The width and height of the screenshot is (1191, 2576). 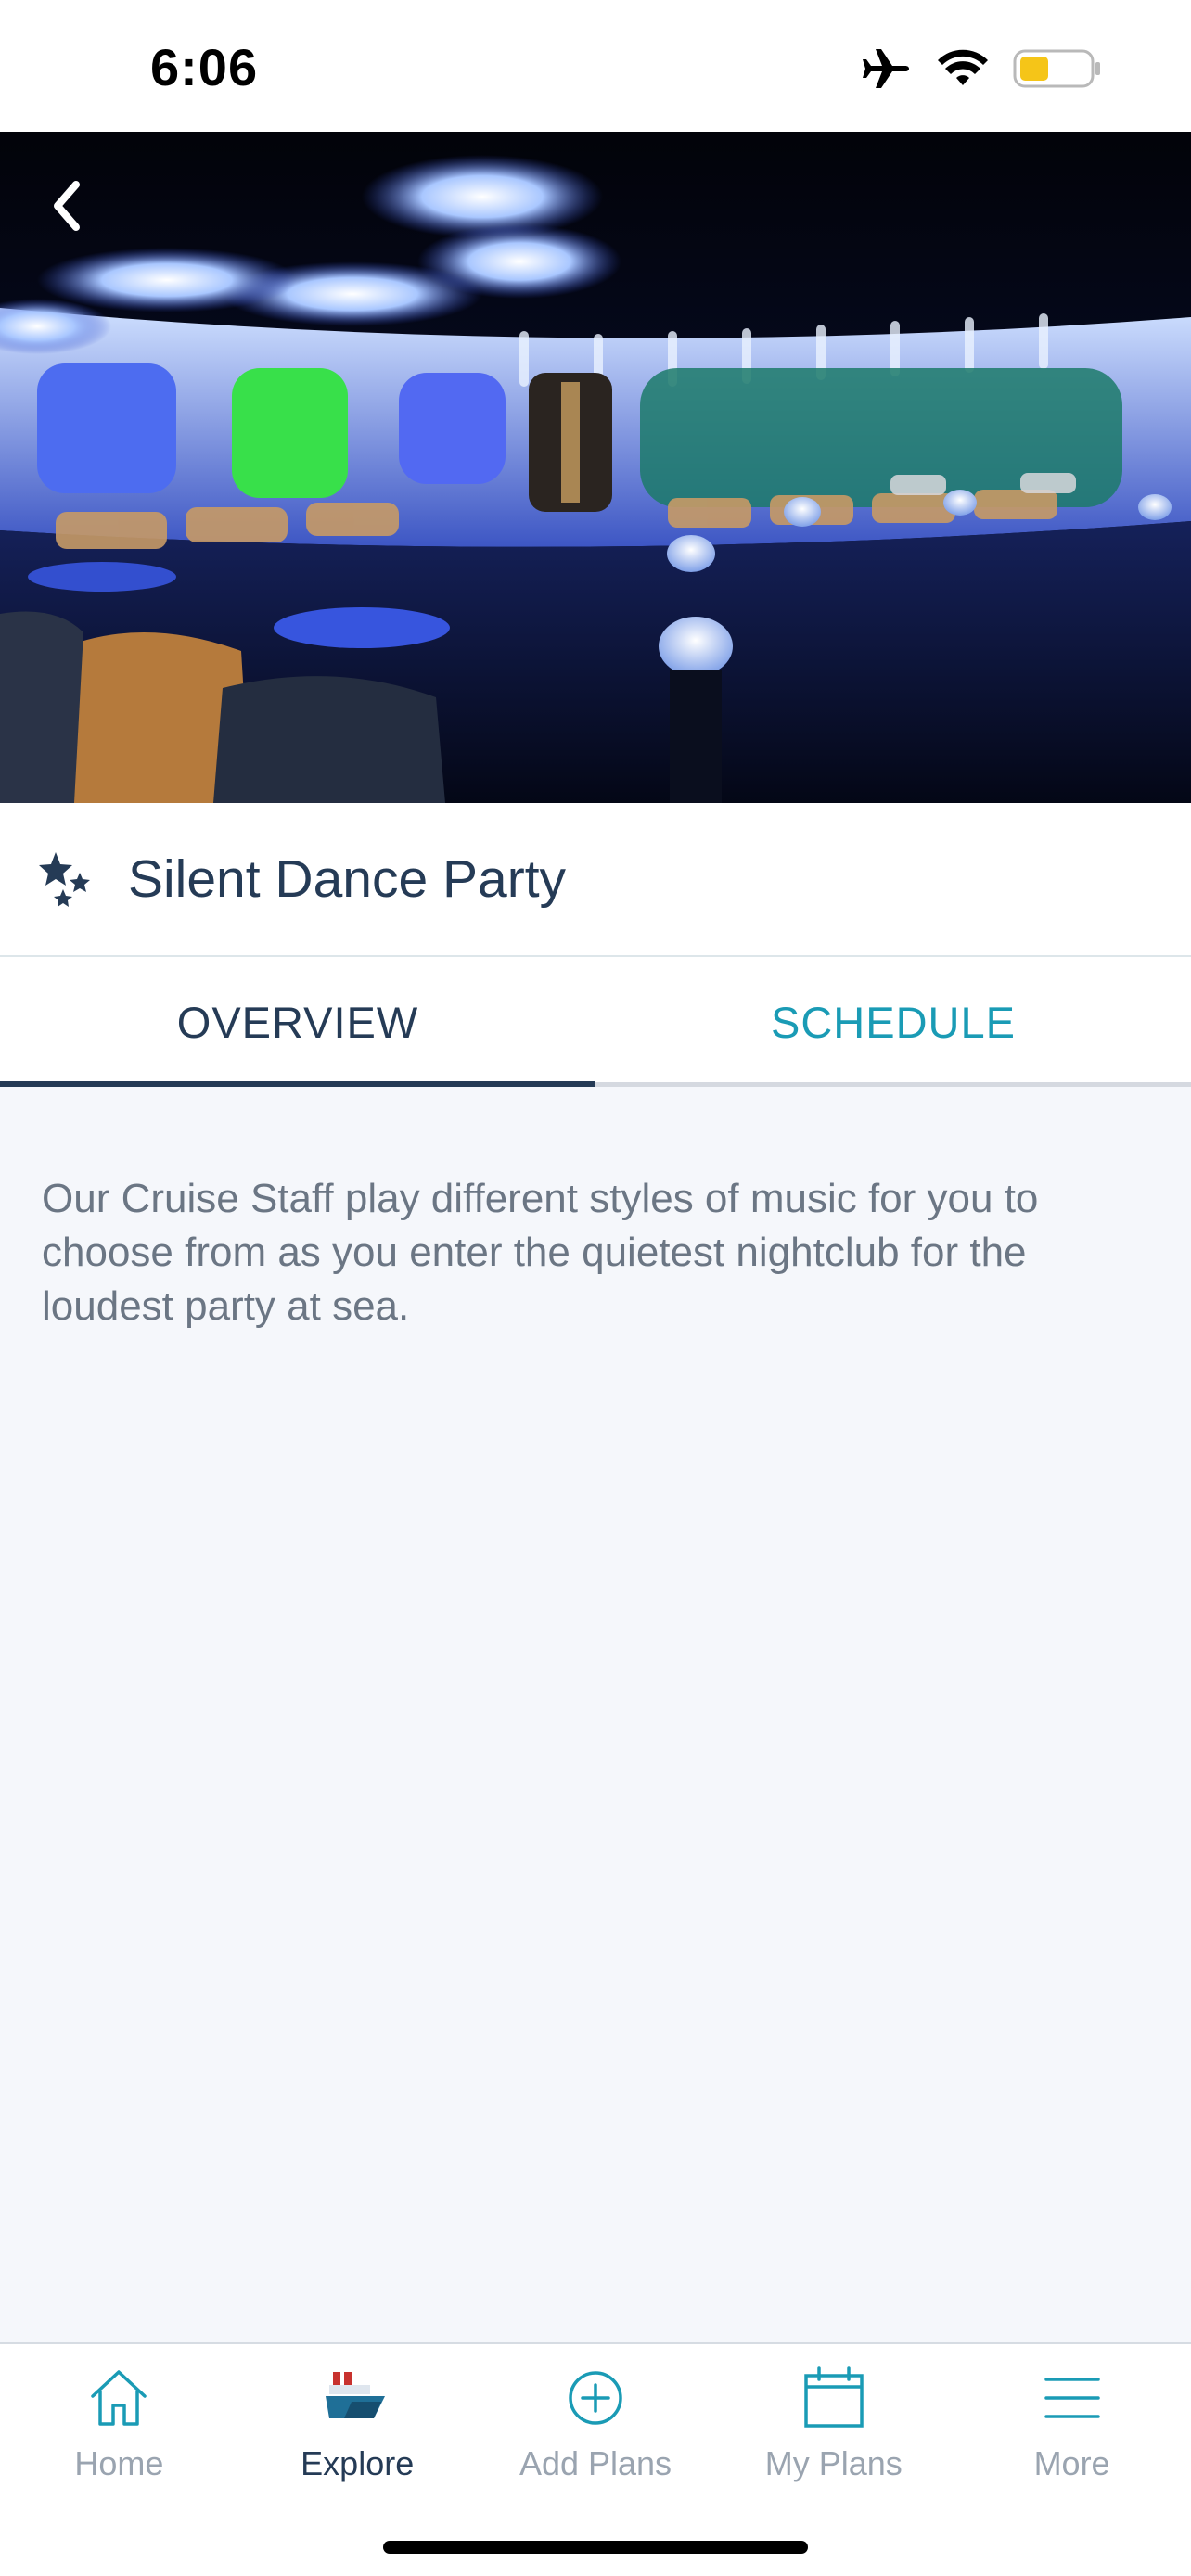 I want to click on tab-bar-top: OVERVIEW SCHEDULE, so click(x=595, y=1022).